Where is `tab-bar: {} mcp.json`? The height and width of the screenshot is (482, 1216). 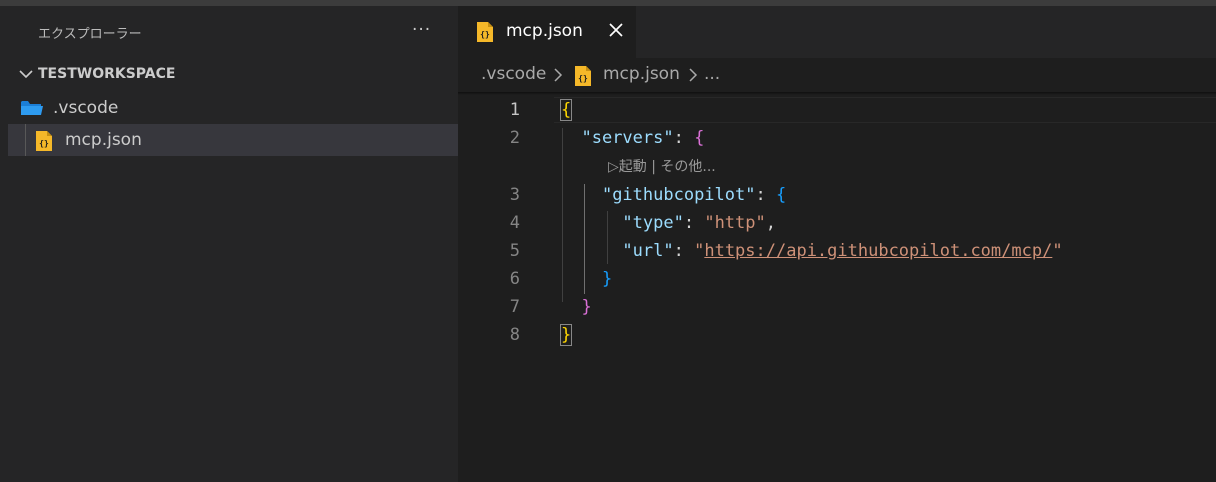 tab-bar: {} mcp.json is located at coordinates (837, 32).